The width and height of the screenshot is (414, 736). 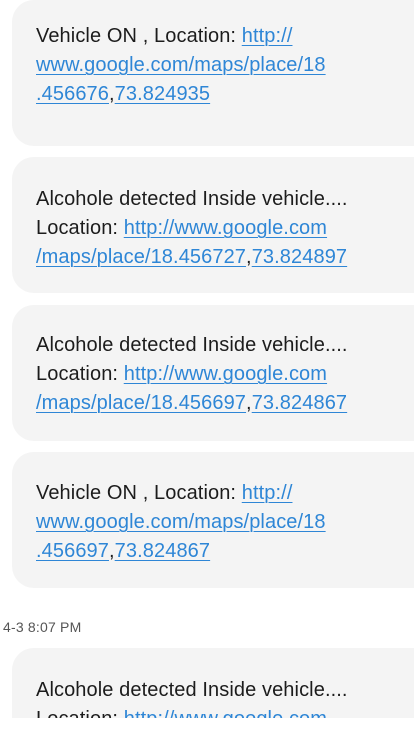 What do you see at coordinates (299, 257) in the screenshot?
I see `location-link: 73.824897` at bounding box center [299, 257].